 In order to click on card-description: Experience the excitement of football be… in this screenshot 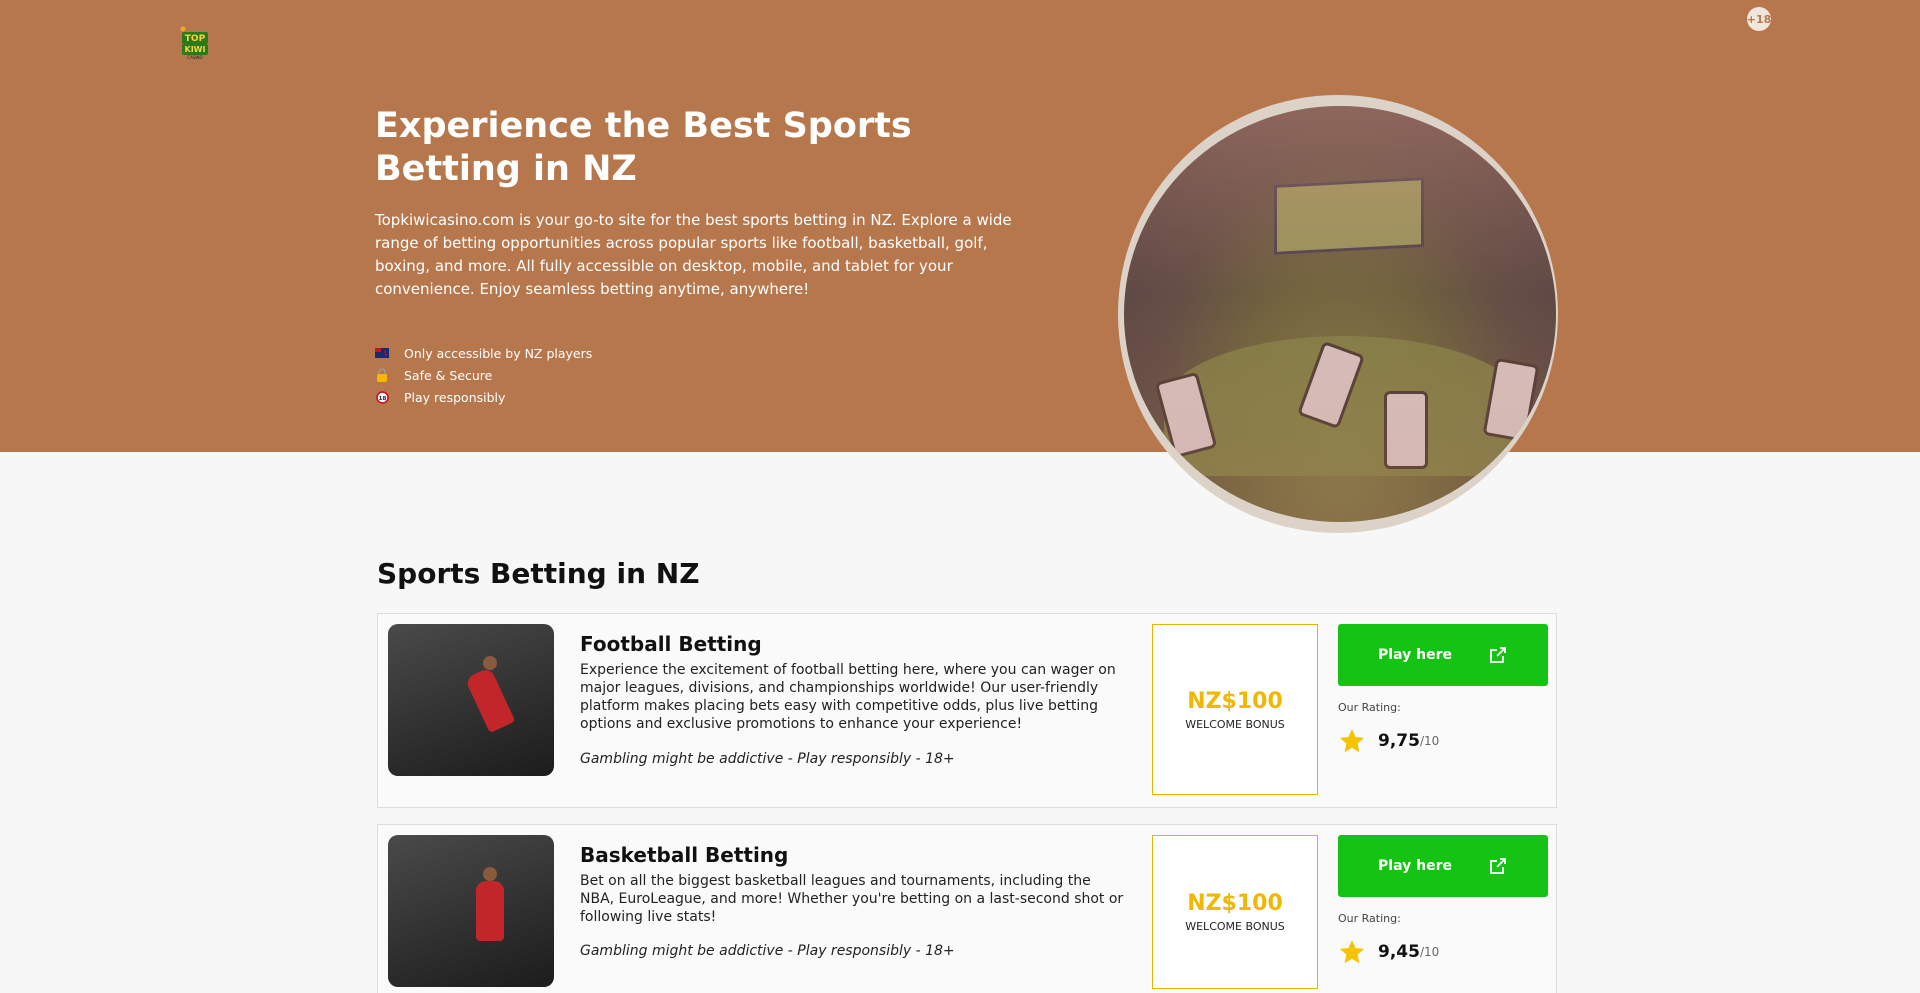, I will do `click(848, 697)`.